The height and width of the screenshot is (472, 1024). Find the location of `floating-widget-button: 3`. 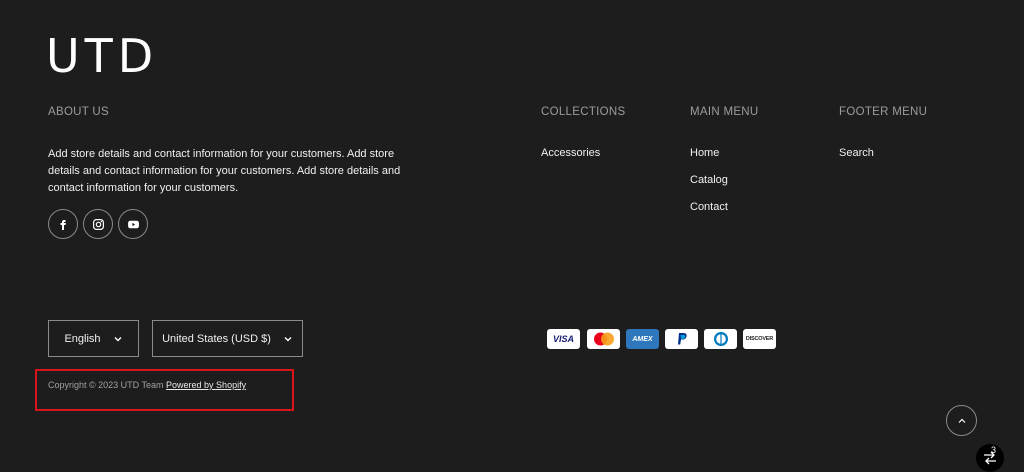

floating-widget-button: 3 is located at coordinates (990, 458).